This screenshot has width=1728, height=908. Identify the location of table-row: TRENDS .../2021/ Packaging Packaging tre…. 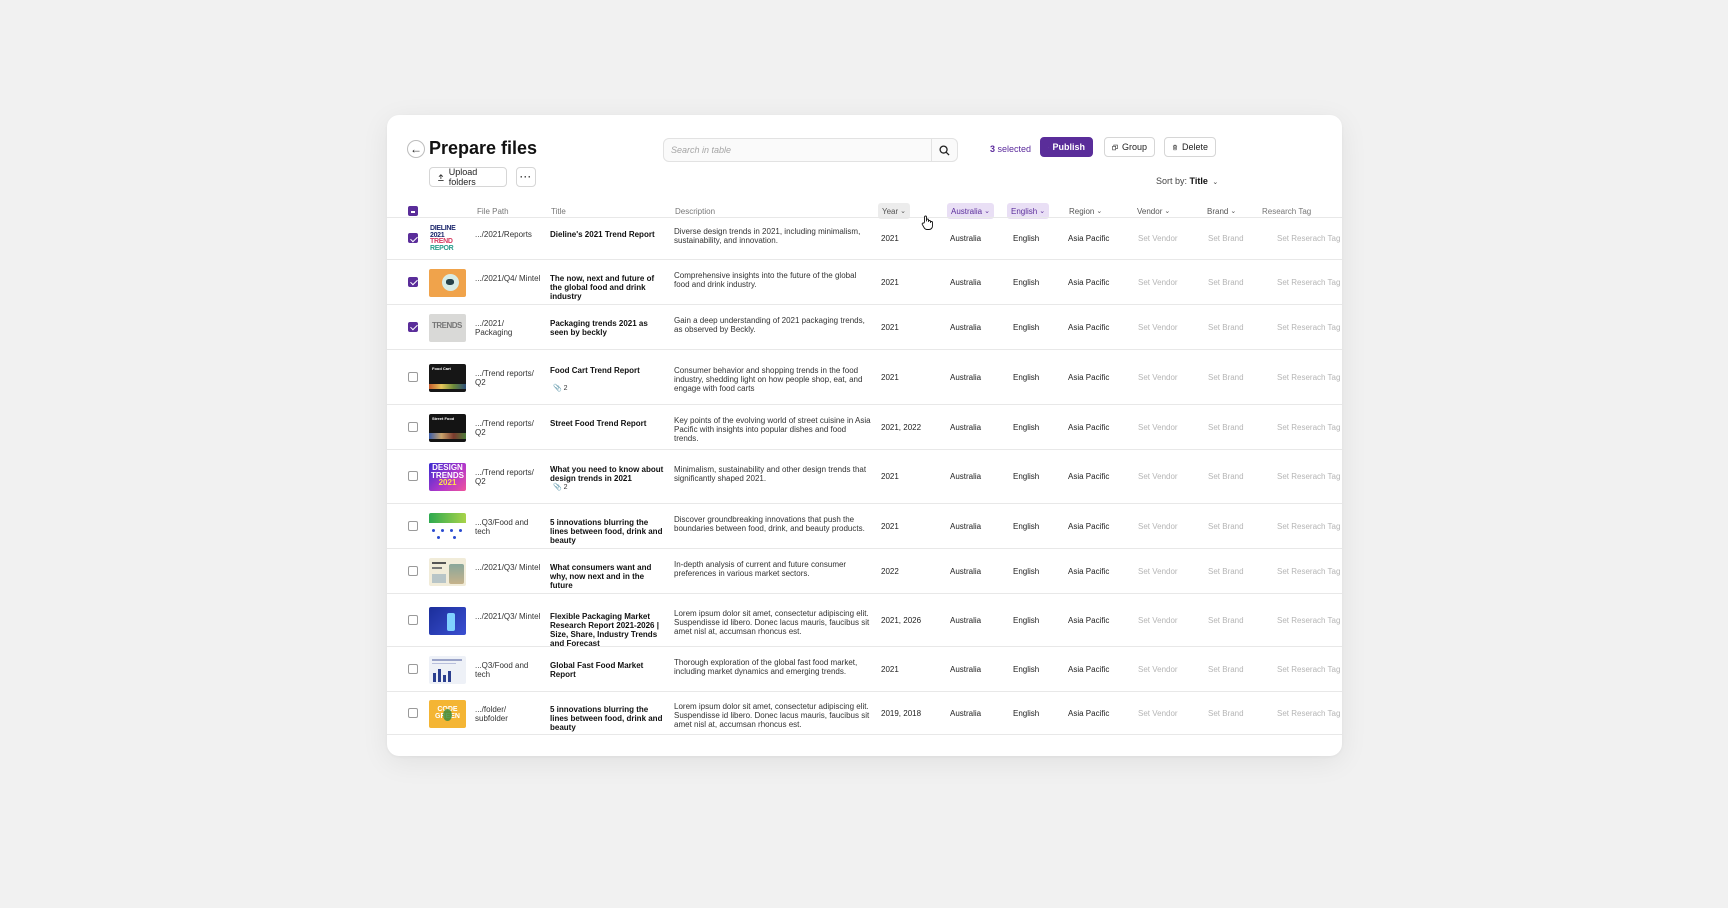
(864, 326).